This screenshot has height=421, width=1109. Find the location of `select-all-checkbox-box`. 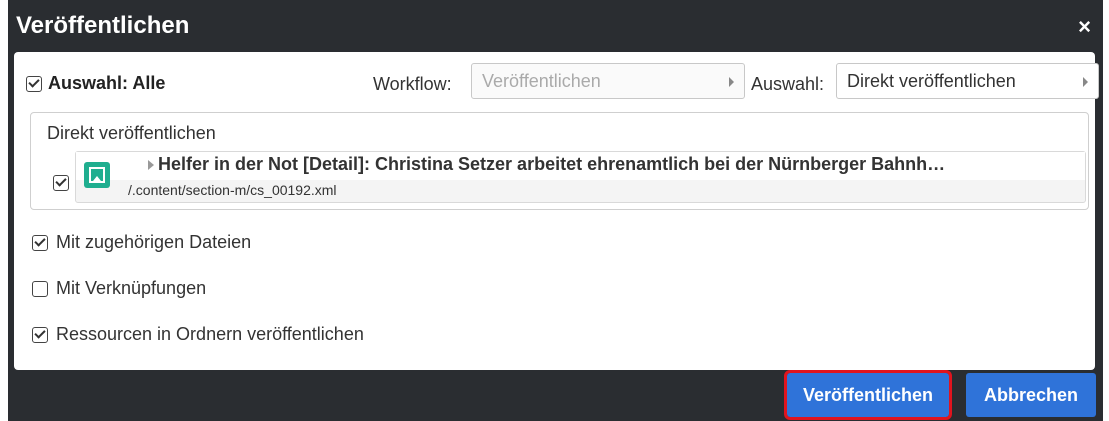

select-all-checkbox-box is located at coordinates (34, 83).